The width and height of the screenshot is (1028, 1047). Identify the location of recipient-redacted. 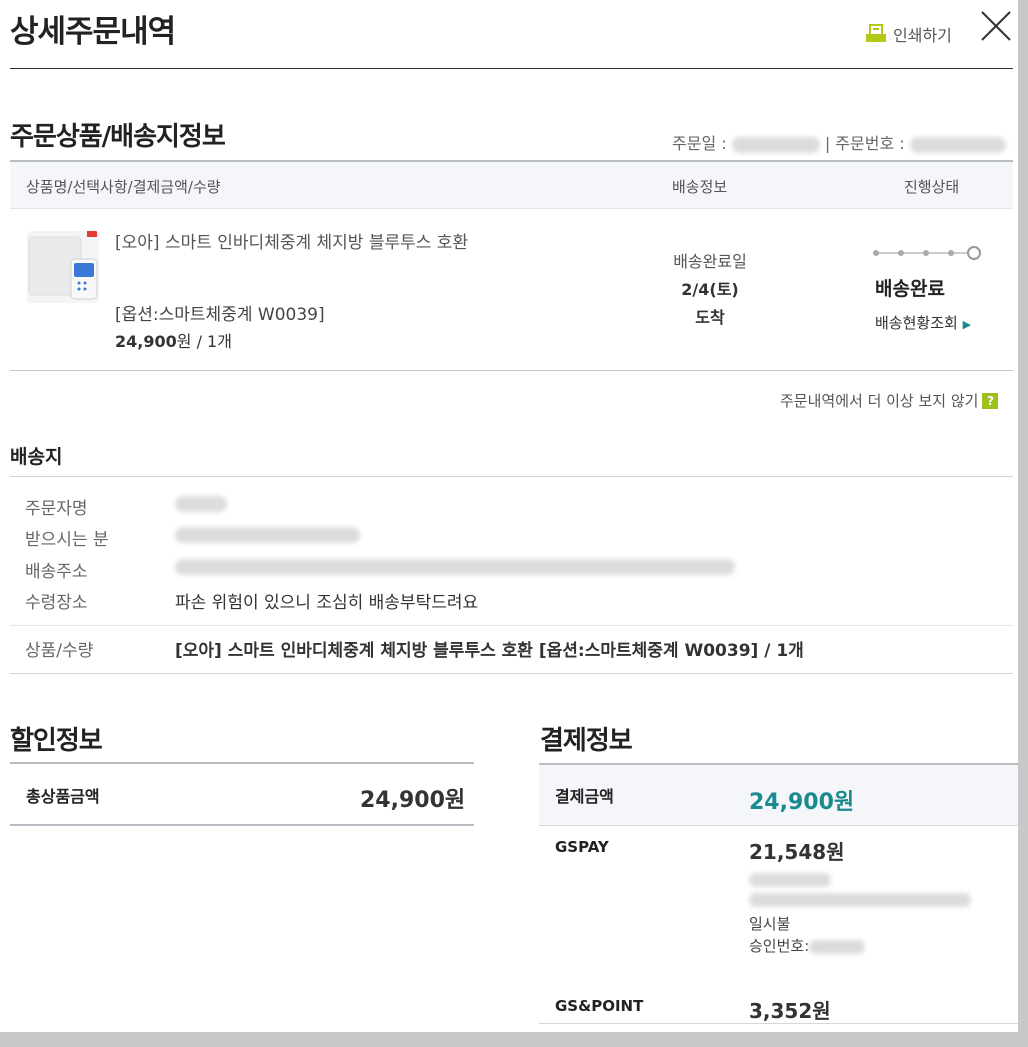
(267, 535).